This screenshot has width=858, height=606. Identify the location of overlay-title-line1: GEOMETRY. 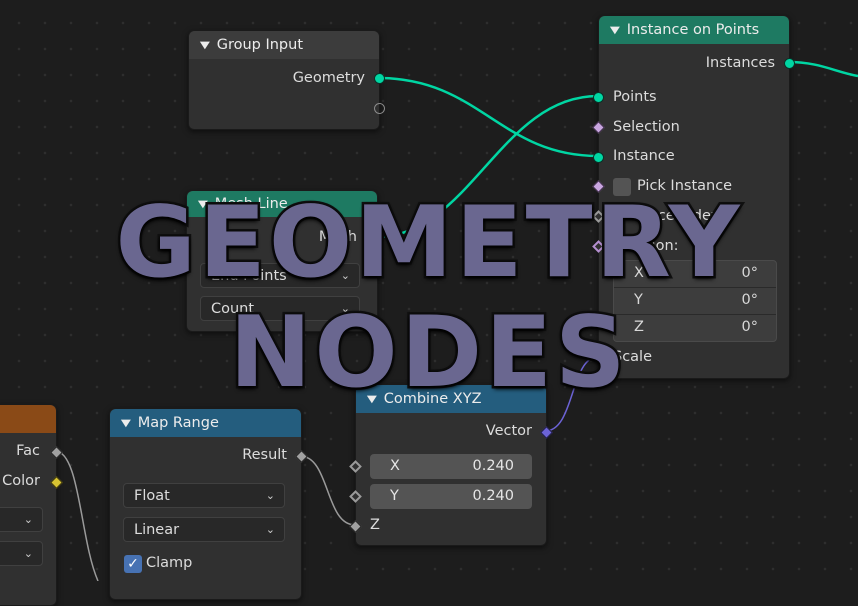
(428, 243).